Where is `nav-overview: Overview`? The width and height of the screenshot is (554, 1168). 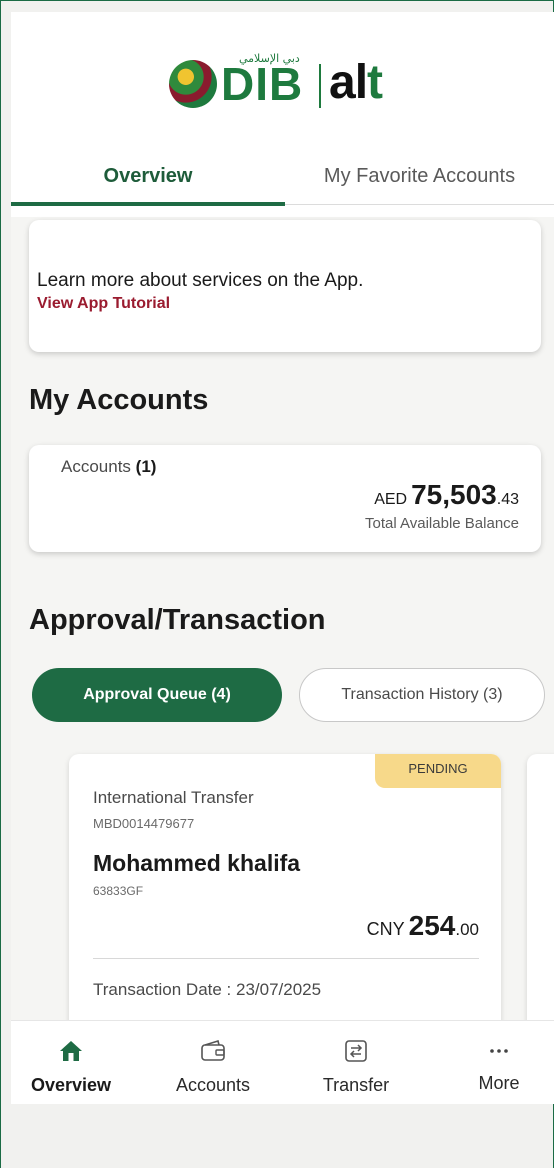 nav-overview: Overview is located at coordinates (71, 1062).